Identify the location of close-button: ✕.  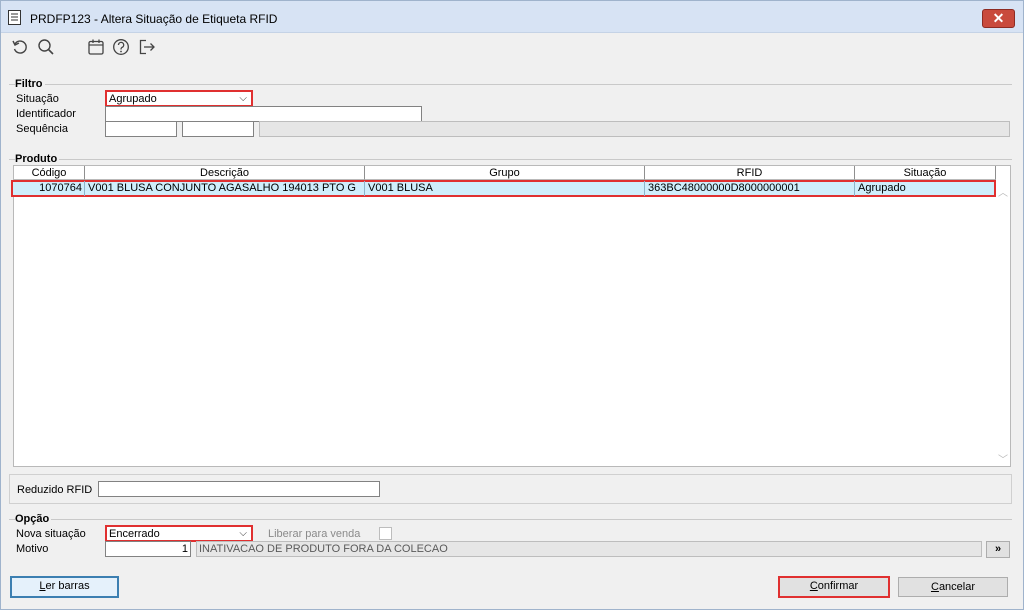
(998, 18).